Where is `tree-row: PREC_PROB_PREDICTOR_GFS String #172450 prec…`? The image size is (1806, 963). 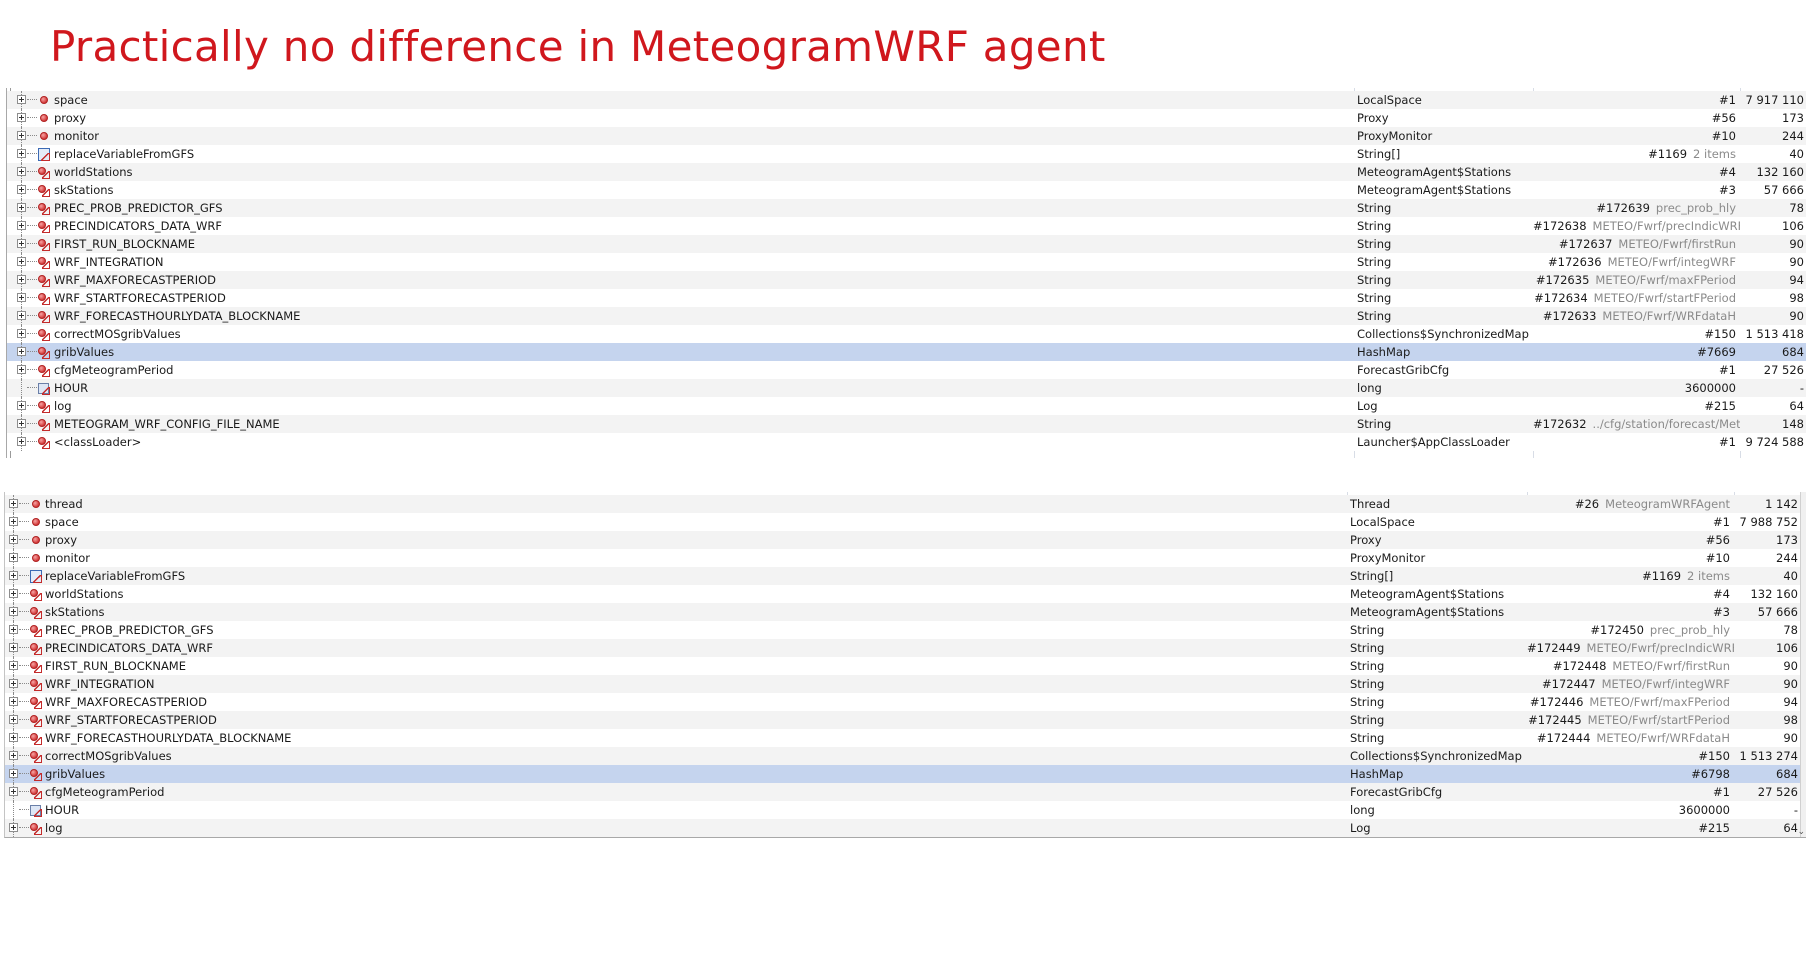
tree-row: PREC_PROB_PREDICTOR_GFS String #172450 prec… is located at coordinates (905, 630).